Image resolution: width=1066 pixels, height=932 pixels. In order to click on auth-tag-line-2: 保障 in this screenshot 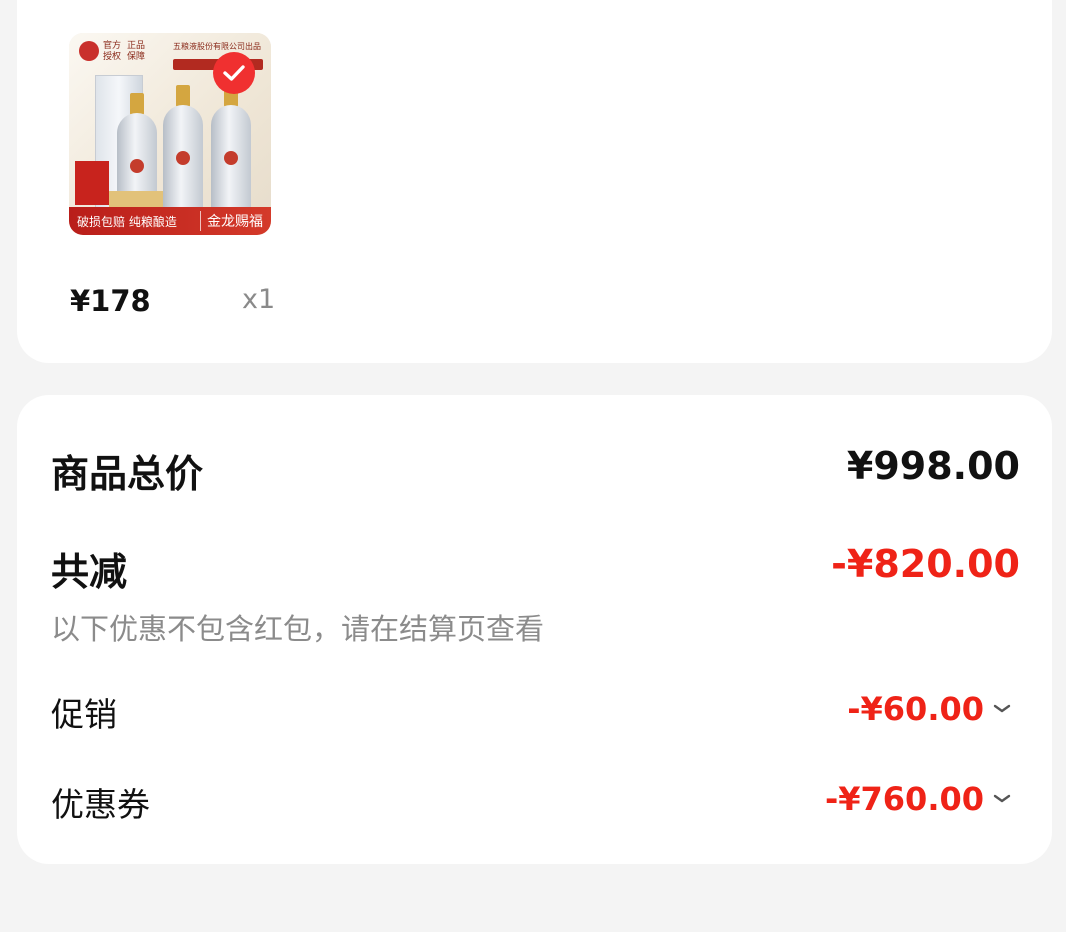, I will do `click(136, 57)`.